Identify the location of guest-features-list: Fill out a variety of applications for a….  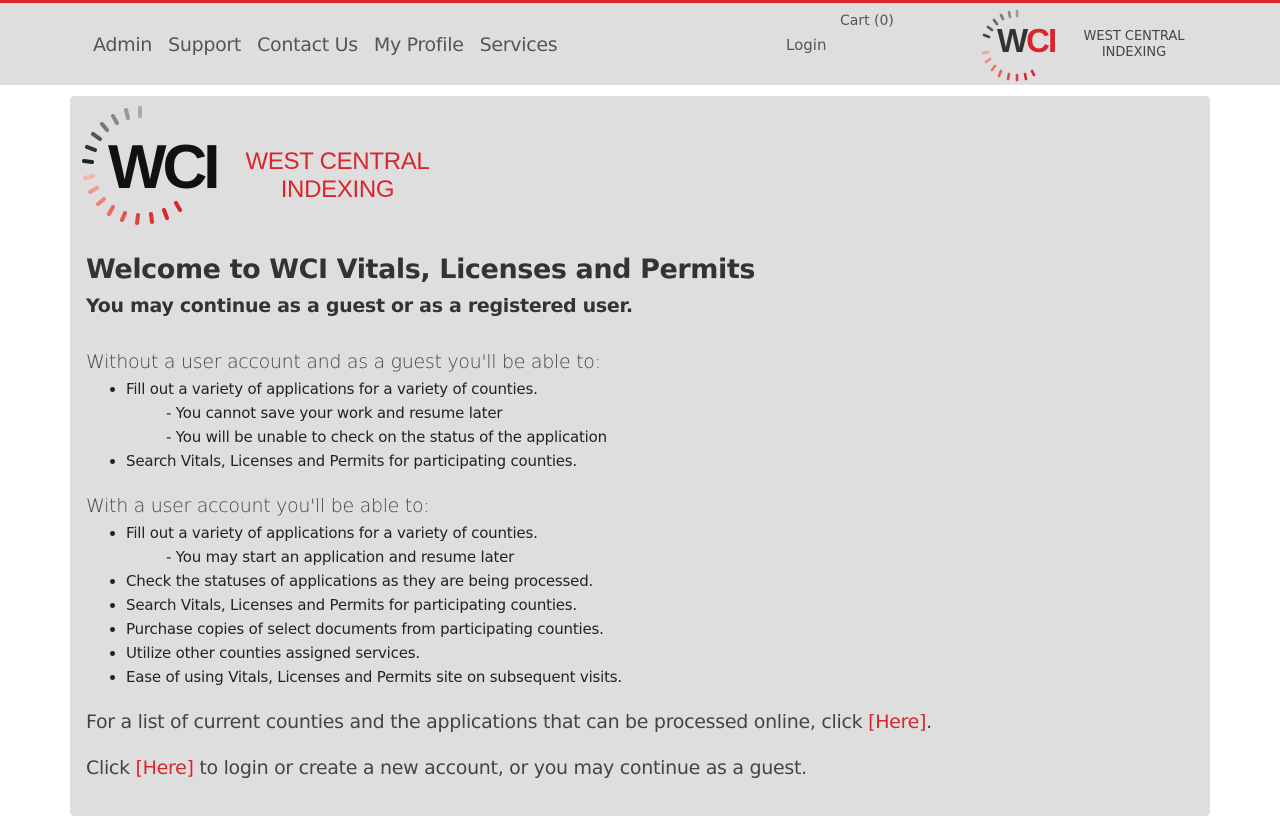
(636, 425).